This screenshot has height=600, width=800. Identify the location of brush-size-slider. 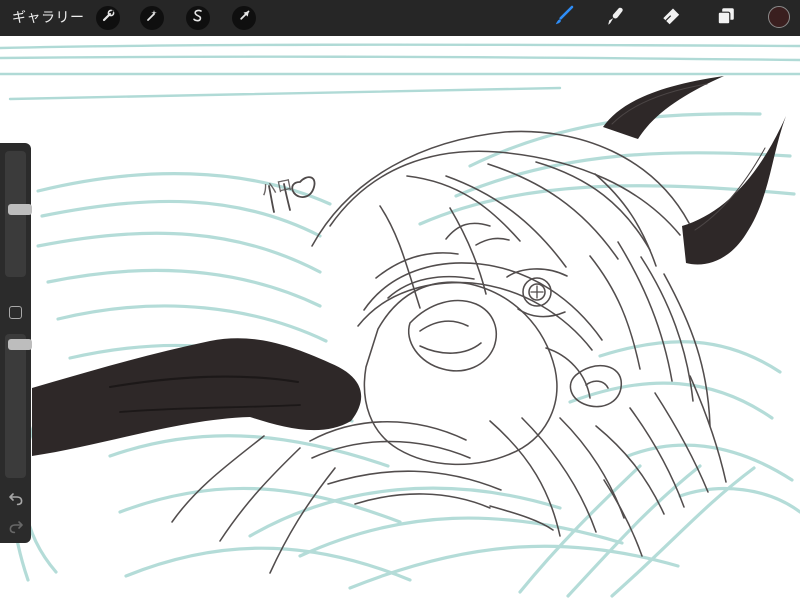
(18, 214).